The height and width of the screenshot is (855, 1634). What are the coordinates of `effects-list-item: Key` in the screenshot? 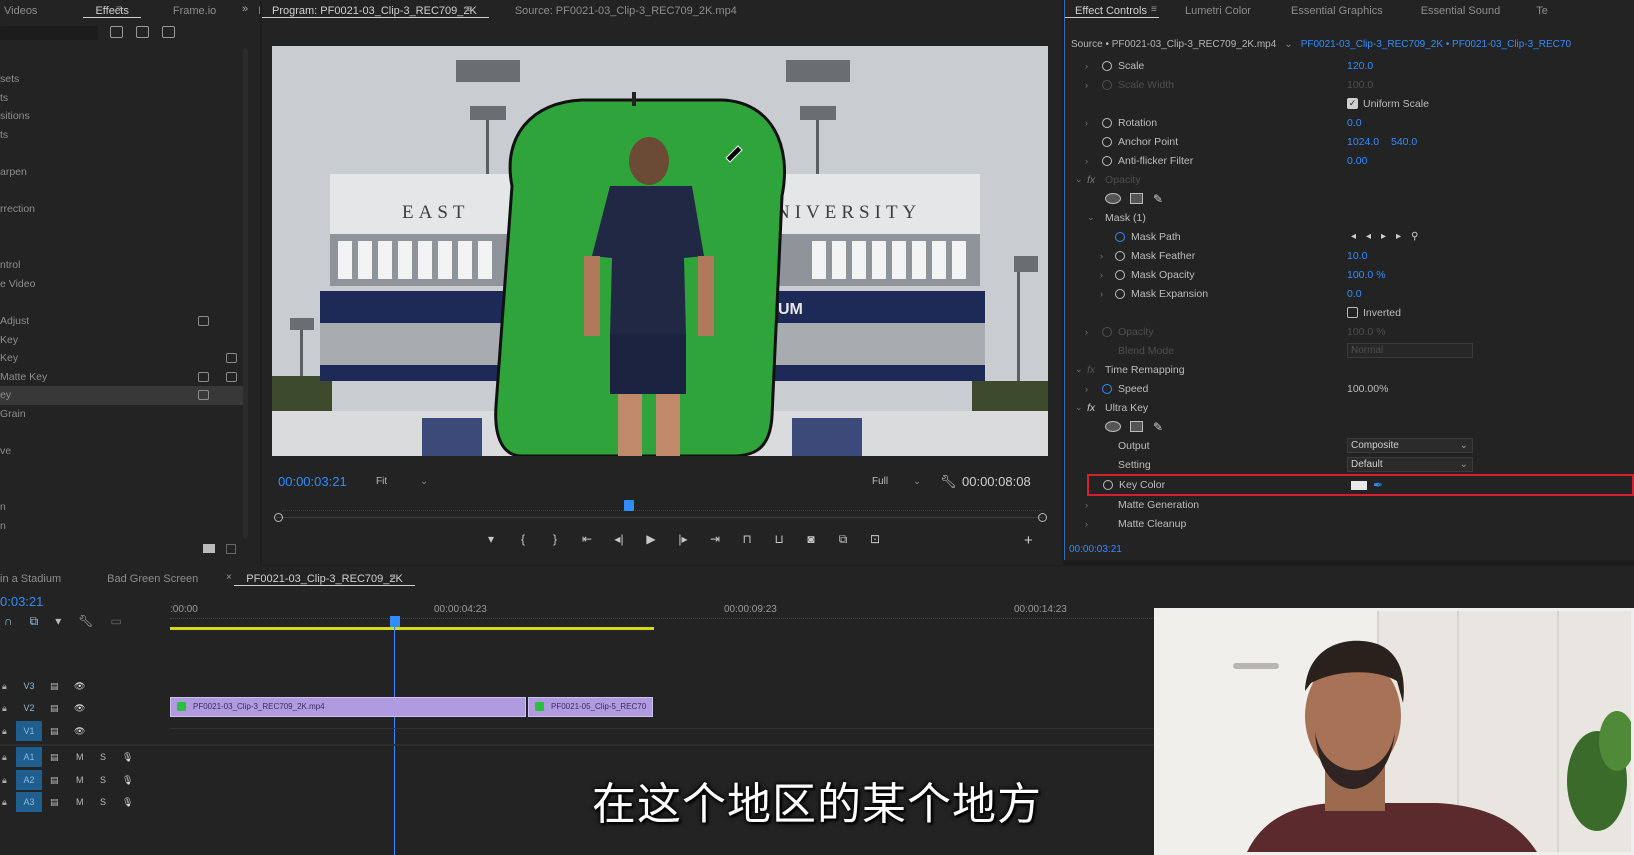 It's located at (122, 339).